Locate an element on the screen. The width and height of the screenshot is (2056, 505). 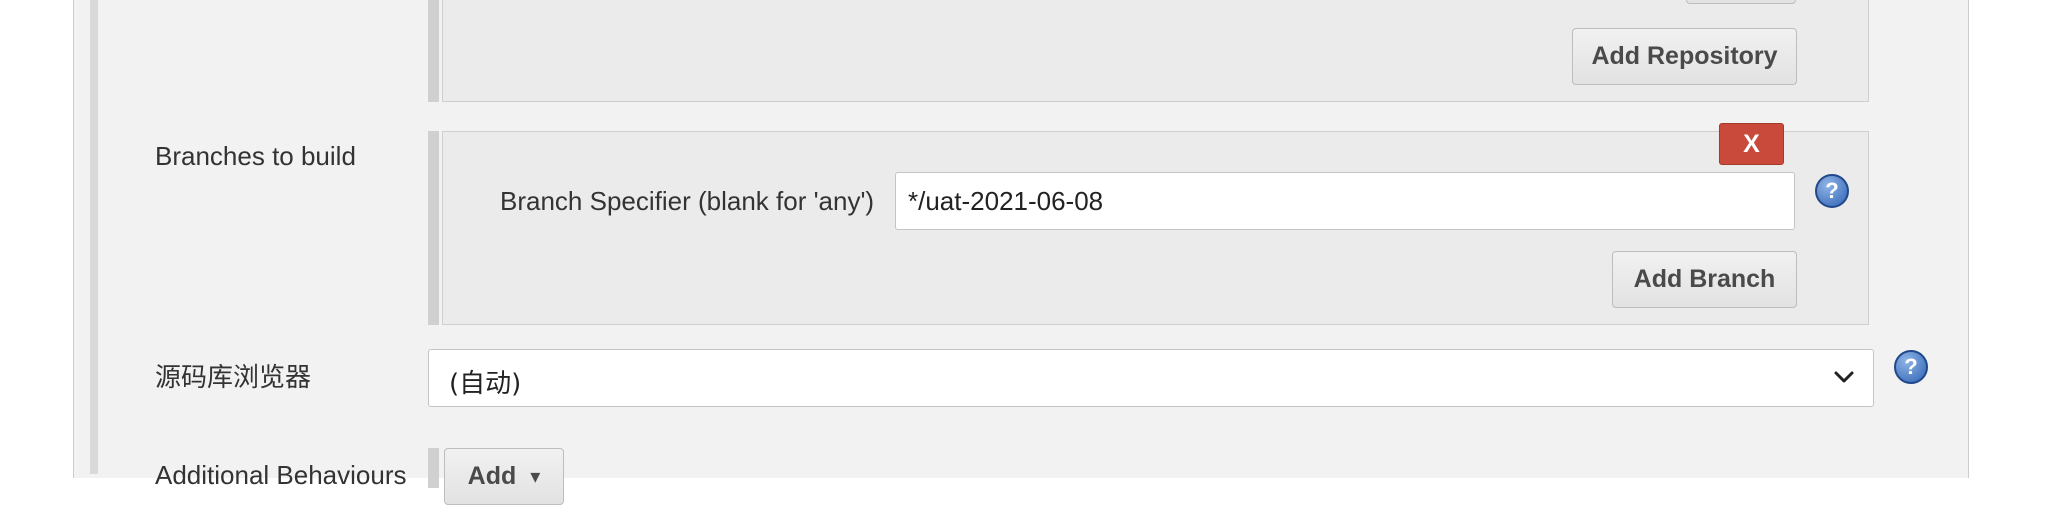
repository-advanced-button is located at coordinates (1741, 2).